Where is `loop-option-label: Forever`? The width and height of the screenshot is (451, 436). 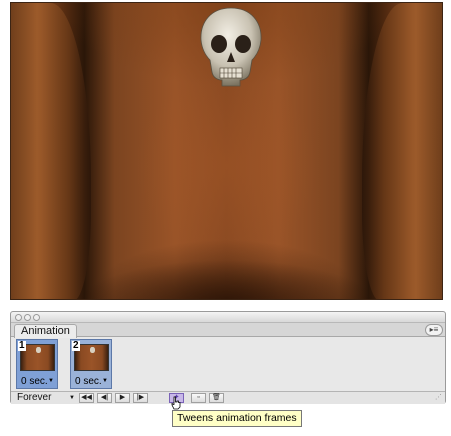 loop-option-label: Forever is located at coordinates (34, 397).